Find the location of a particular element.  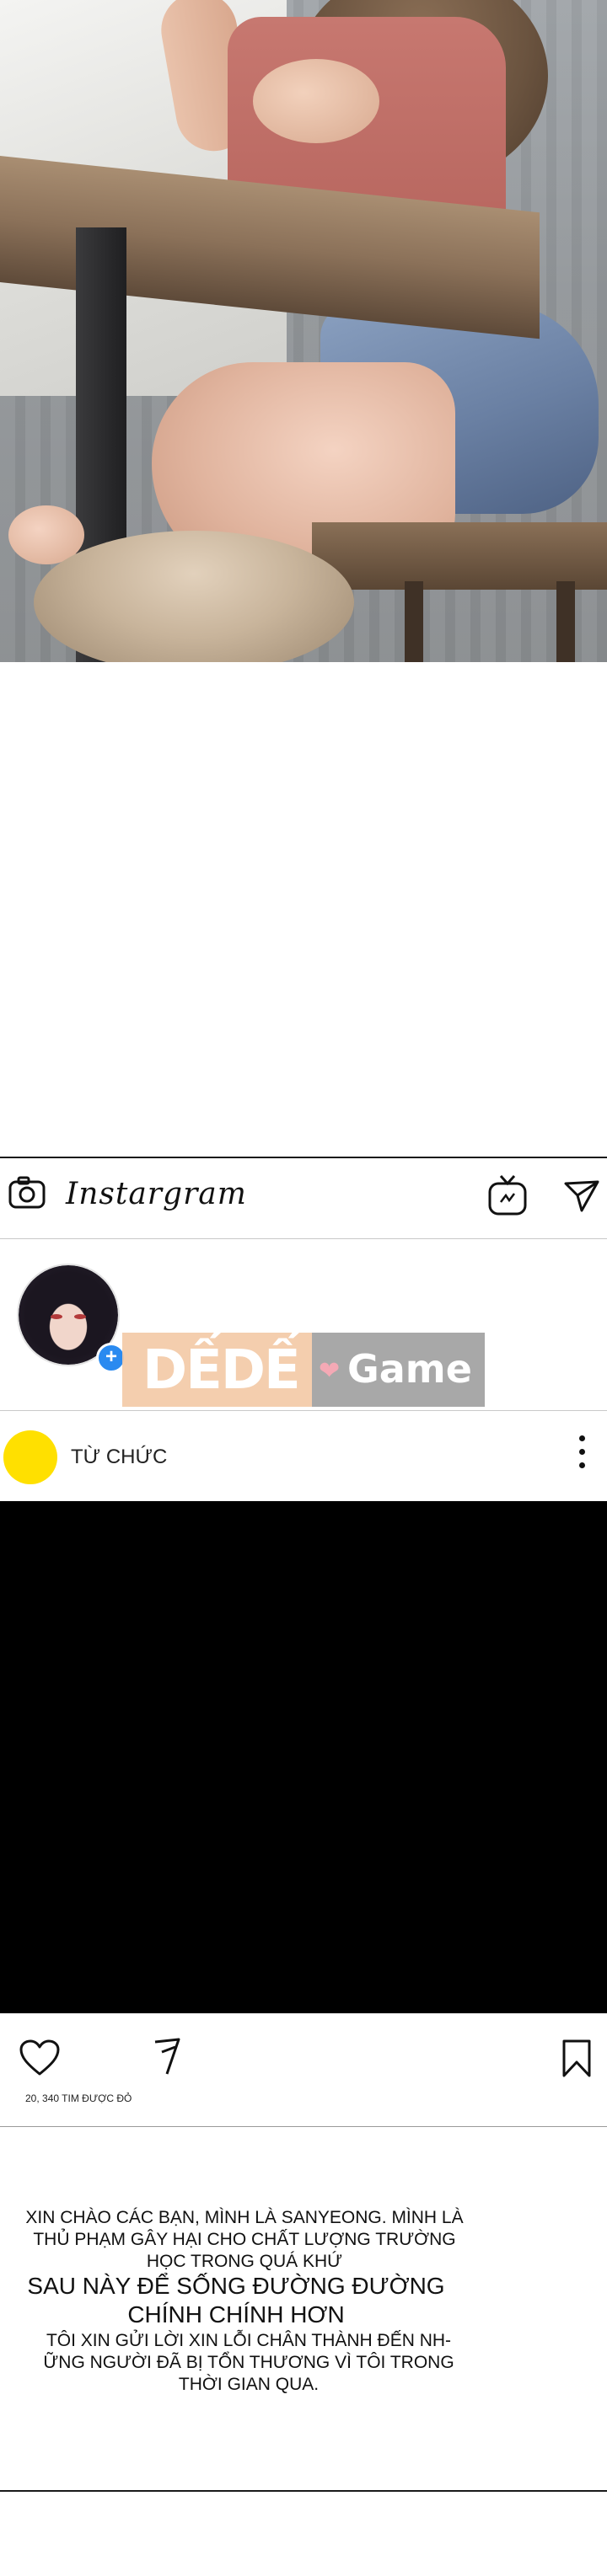

watermark-right: ❤ Game is located at coordinates (398, 1370).